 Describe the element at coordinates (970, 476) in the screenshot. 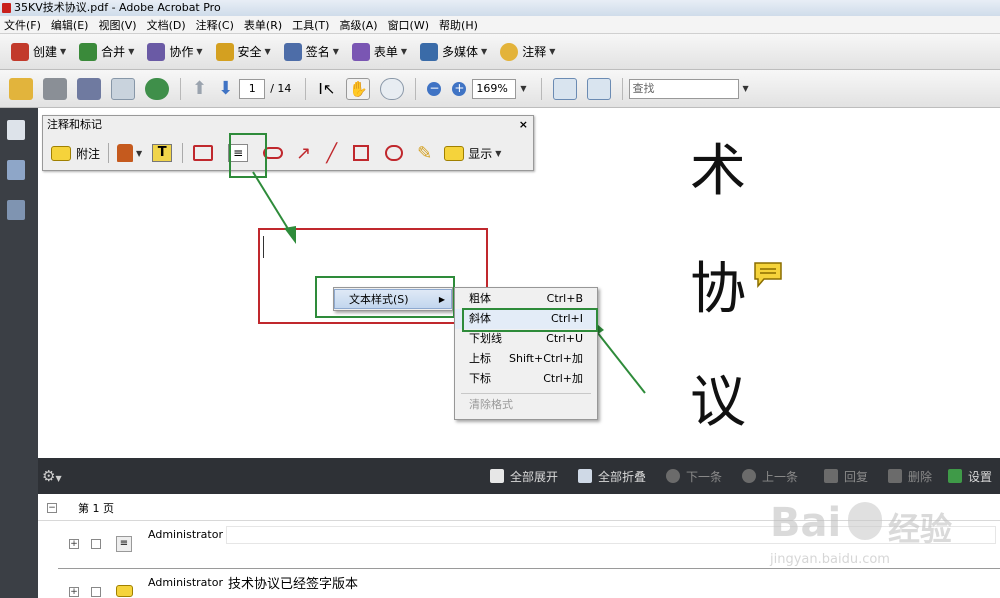

I see `settings-button: 设置` at that location.